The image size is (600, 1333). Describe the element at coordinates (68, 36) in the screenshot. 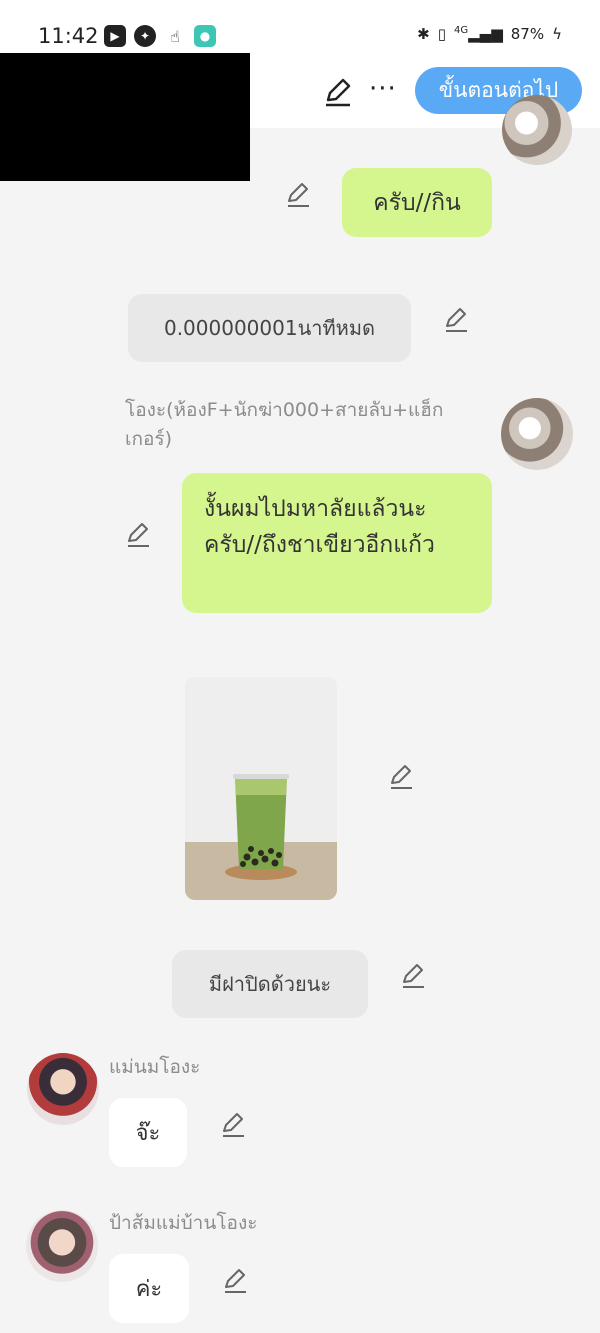

I see `status-time: 11:42` at that location.